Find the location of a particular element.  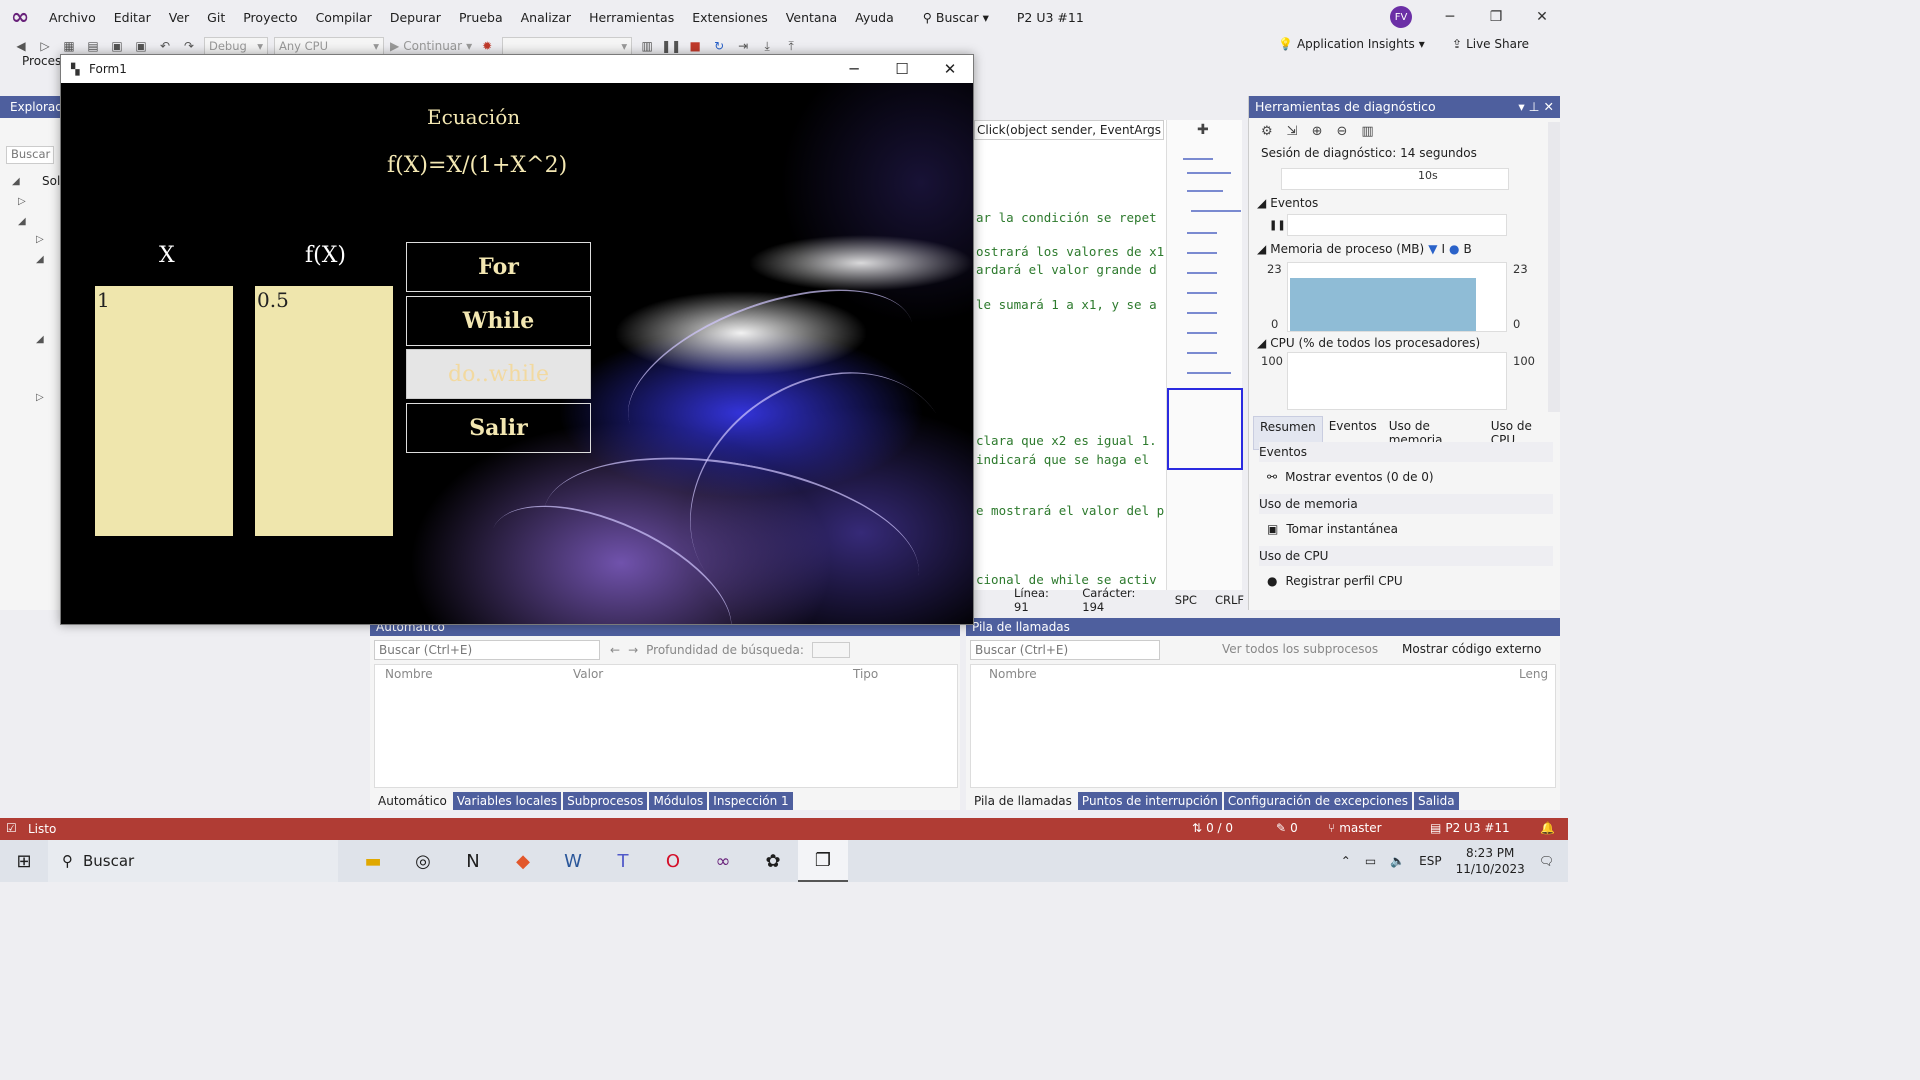

step-out-icon: ⤒ is located at coordinates (791, 46).